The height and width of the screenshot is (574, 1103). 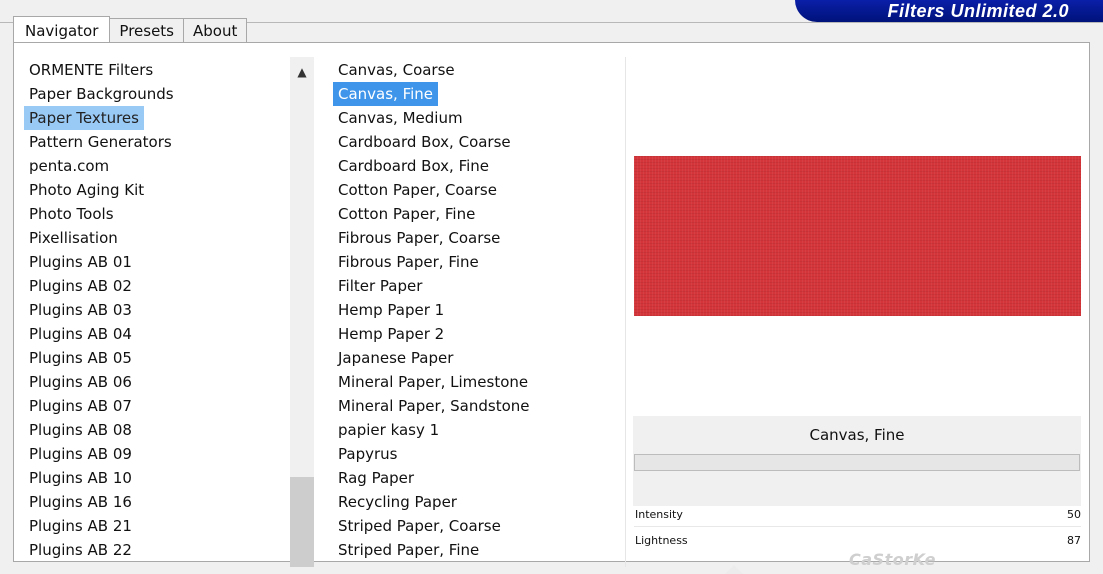 What do you see at coordinates (146, 30) in the screenshot?
I see `tab-presets: Presets` at bounding box center [146, 30].